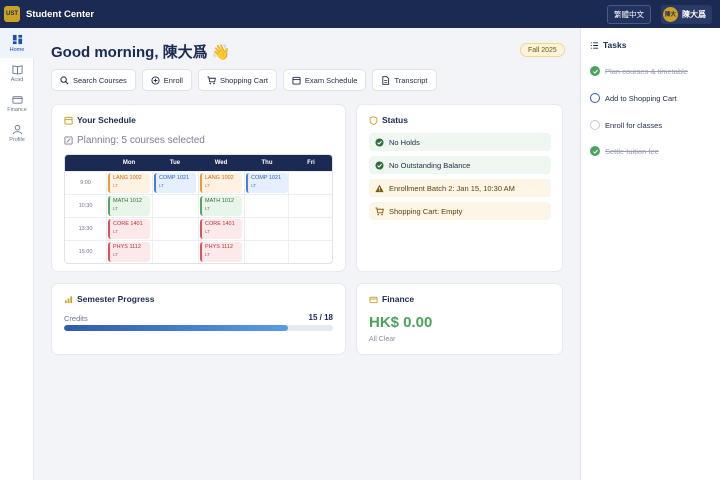 Image resolution: width=720 pixels, height=480 pixels. Describe the element at coordinates (460, 165) in the screenshot. I see `status-balance: No Outstanding Balance` at that location.